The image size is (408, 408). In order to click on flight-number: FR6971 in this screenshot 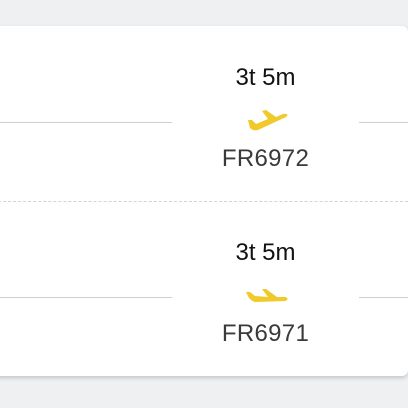, I will do `click(265, 333)`.